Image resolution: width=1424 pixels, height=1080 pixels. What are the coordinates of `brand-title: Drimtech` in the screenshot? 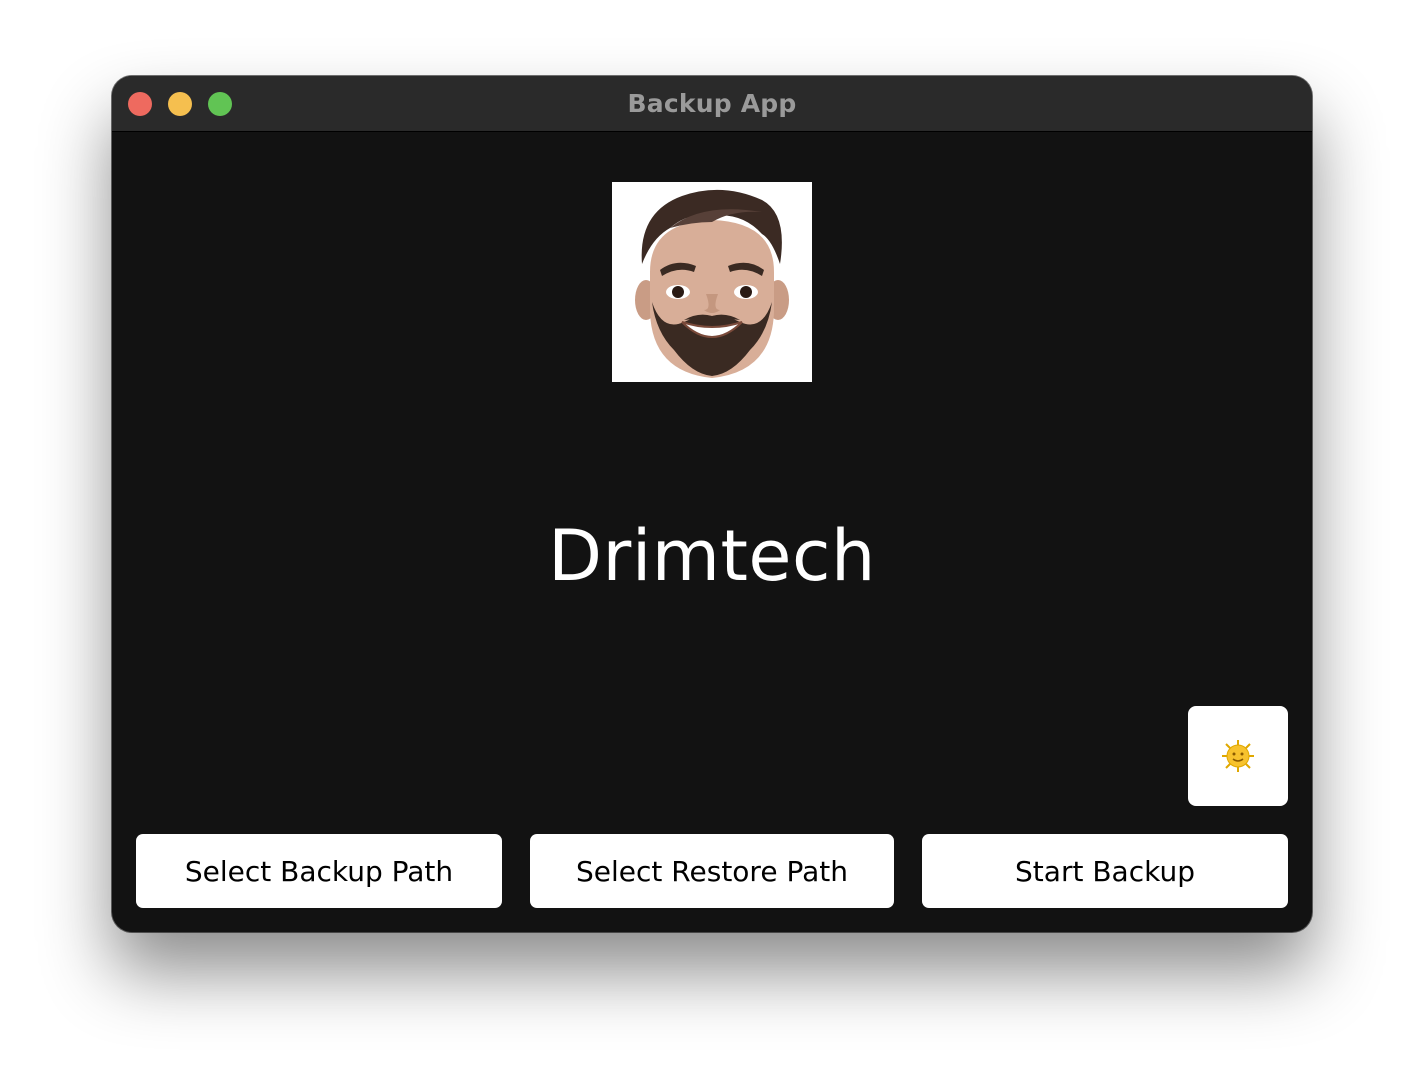 It's located at (712, 556).